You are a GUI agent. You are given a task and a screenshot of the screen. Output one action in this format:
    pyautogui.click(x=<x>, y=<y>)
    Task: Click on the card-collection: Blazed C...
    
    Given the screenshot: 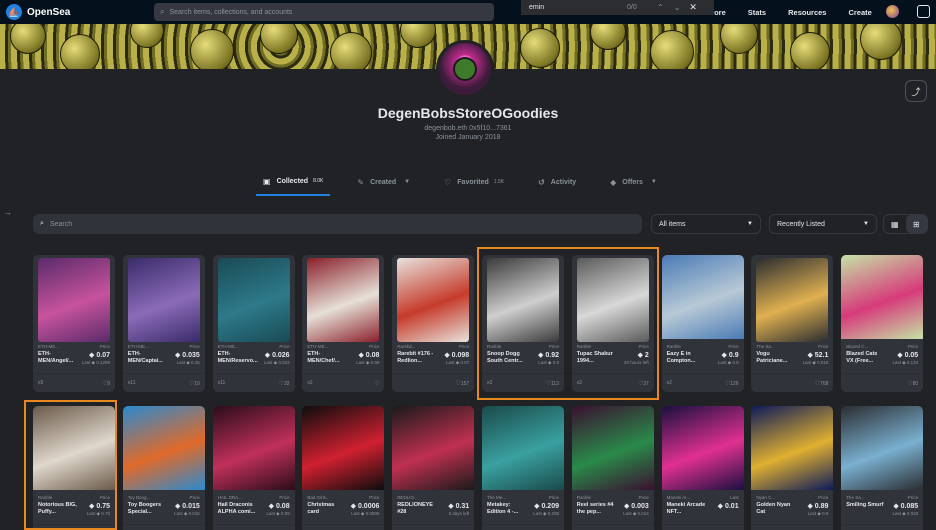 What is the action you would take?
    pyautogui.click(x=857, y=346)
    